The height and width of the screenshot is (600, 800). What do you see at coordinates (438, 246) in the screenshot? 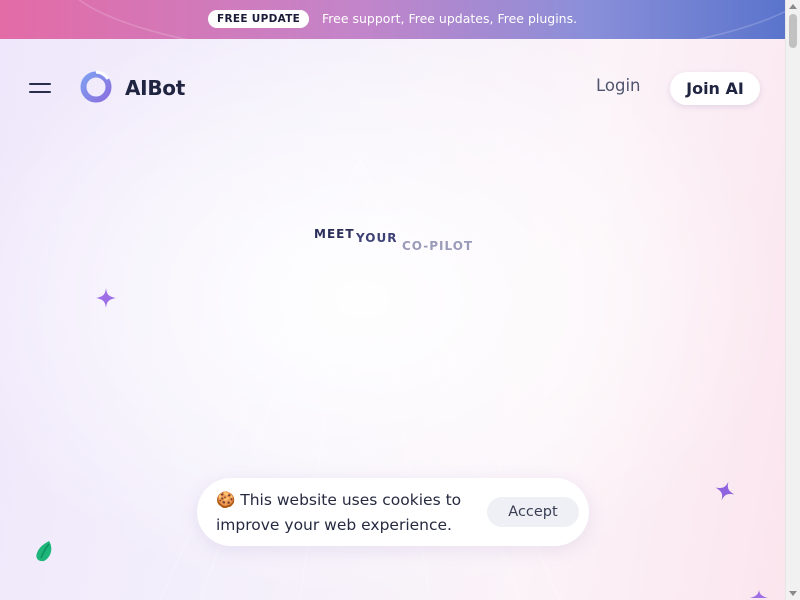
I see `eyebrow-word-copilot: CO-PILOT` at bounding box center [438, 246].